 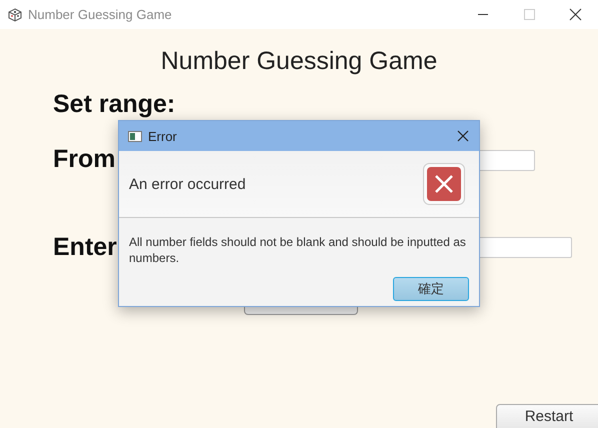 I want to click on close-icon, so click(x=463, y=136).